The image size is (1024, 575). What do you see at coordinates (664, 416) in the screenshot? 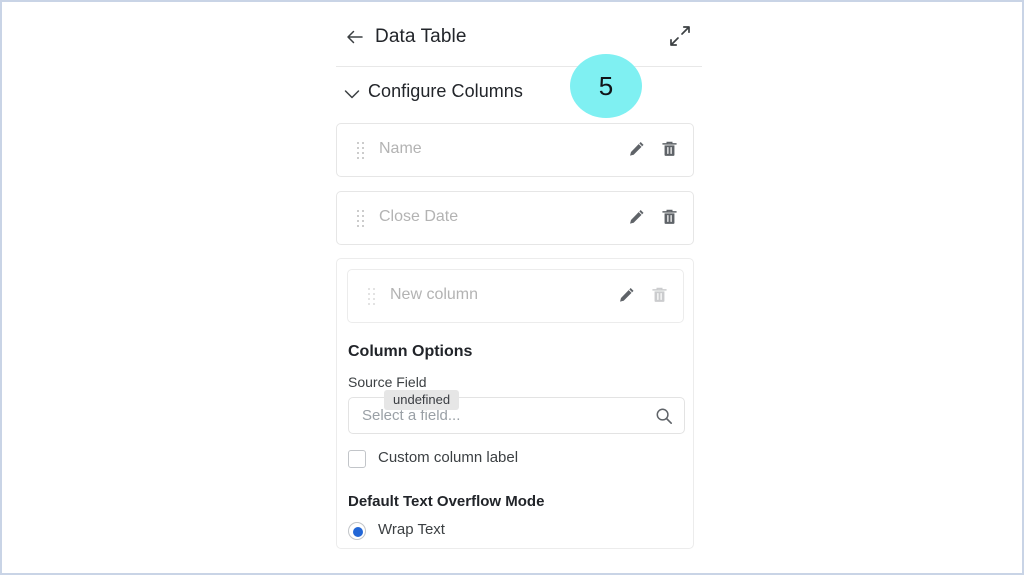
I see `search-icon` at bounding box center [664, 416].